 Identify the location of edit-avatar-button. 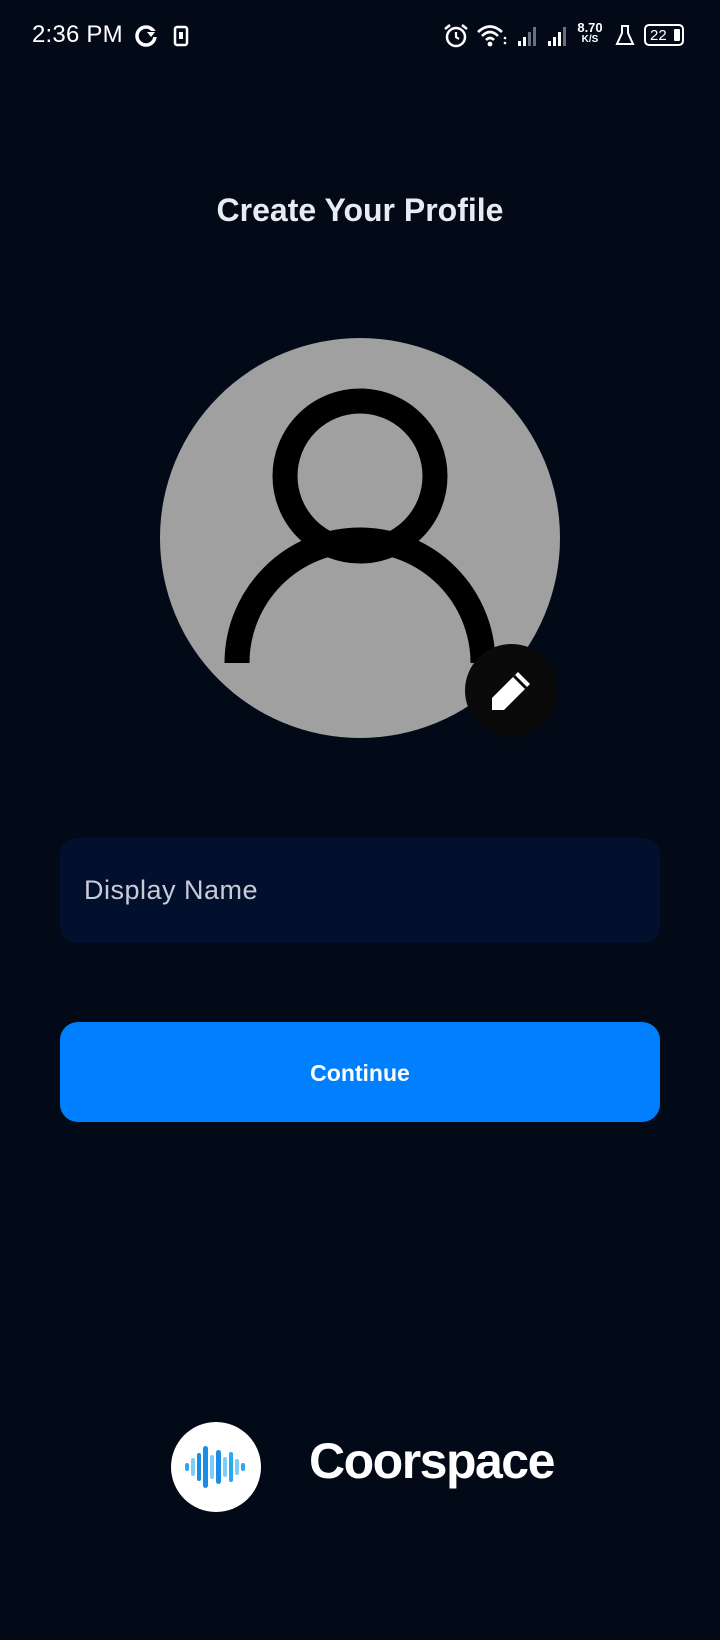
(511, 690).